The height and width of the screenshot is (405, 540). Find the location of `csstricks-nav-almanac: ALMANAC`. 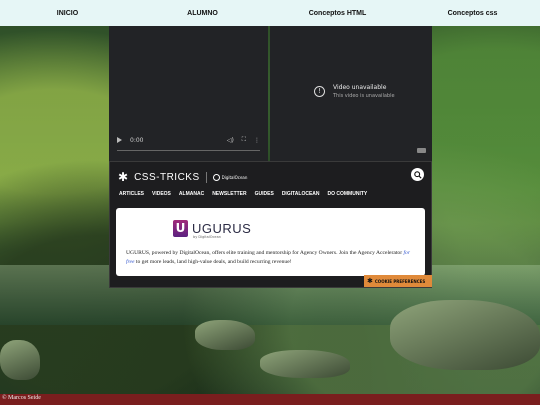

csstricks-nav-almanac: ALMANAC is located at coordinates (191, 194).